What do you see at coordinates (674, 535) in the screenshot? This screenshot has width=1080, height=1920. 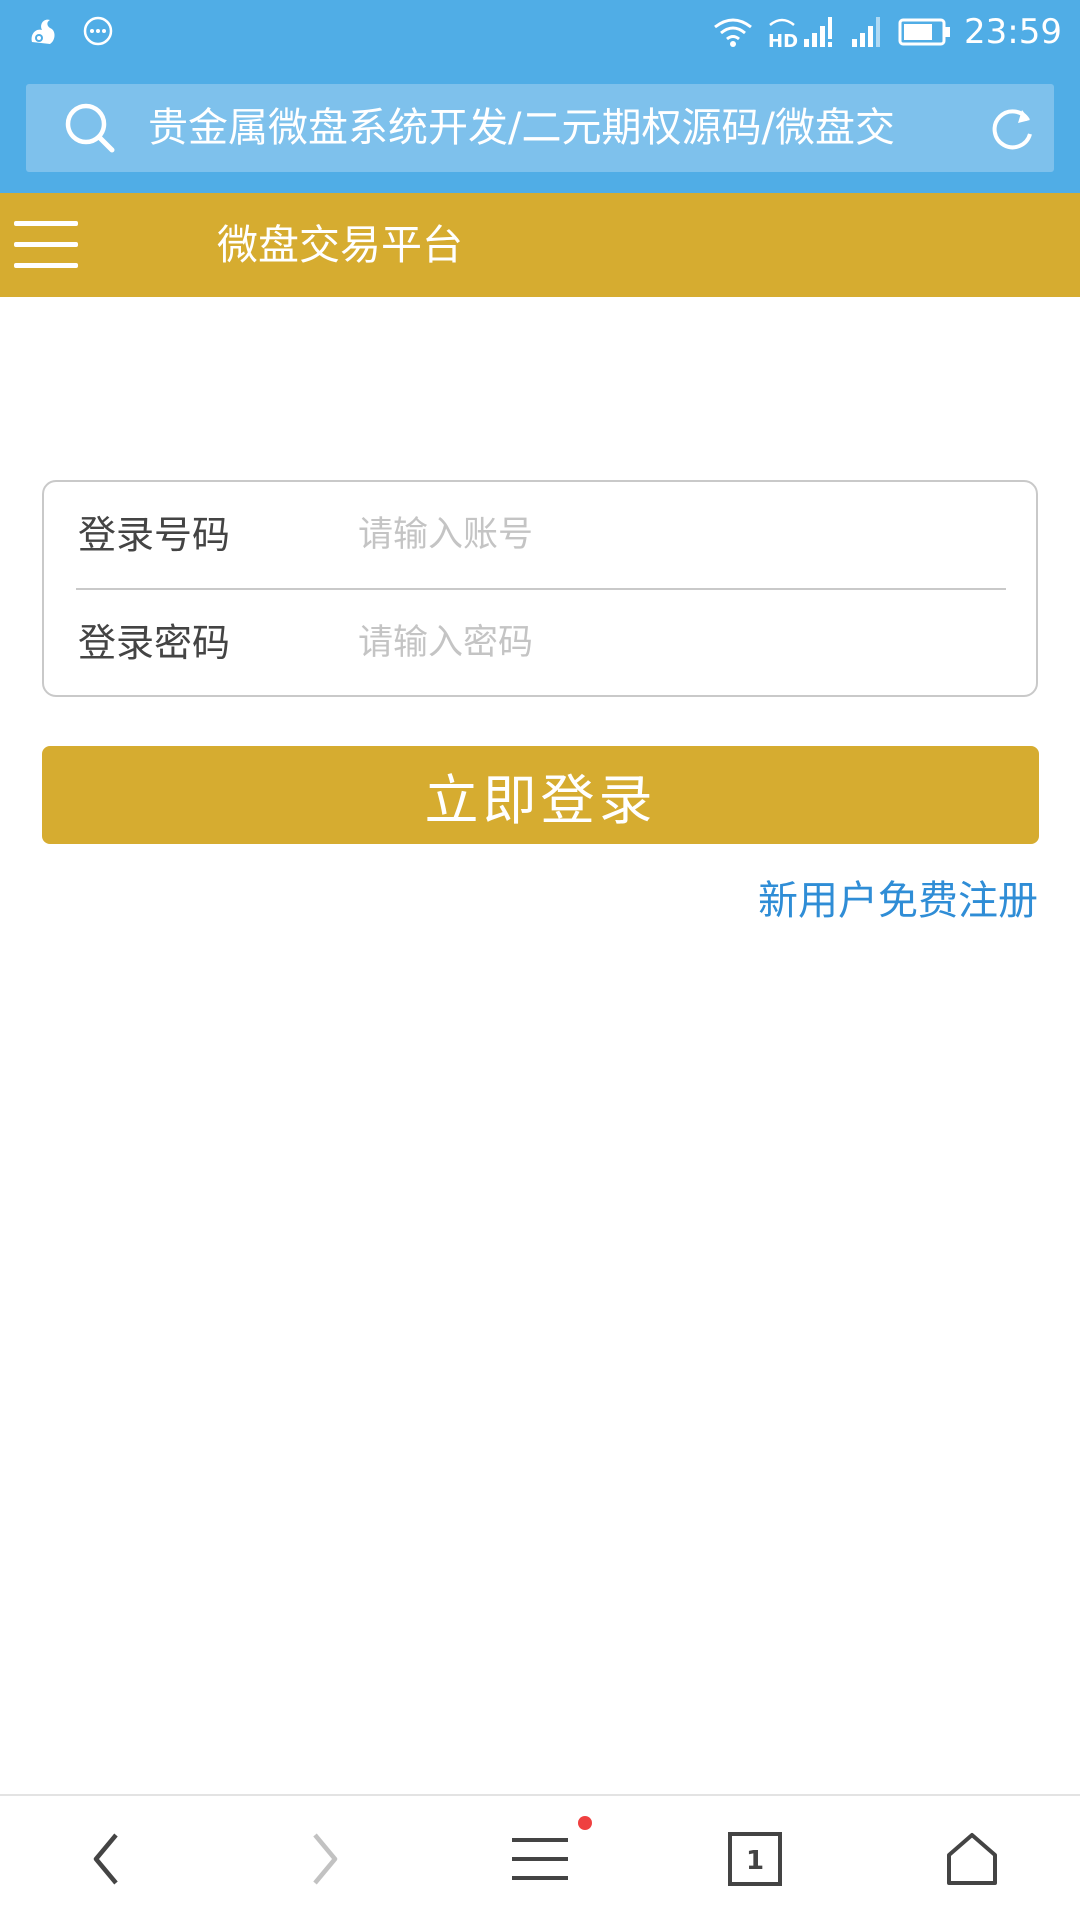 I see `account-input` at bounding box center [674, 535].